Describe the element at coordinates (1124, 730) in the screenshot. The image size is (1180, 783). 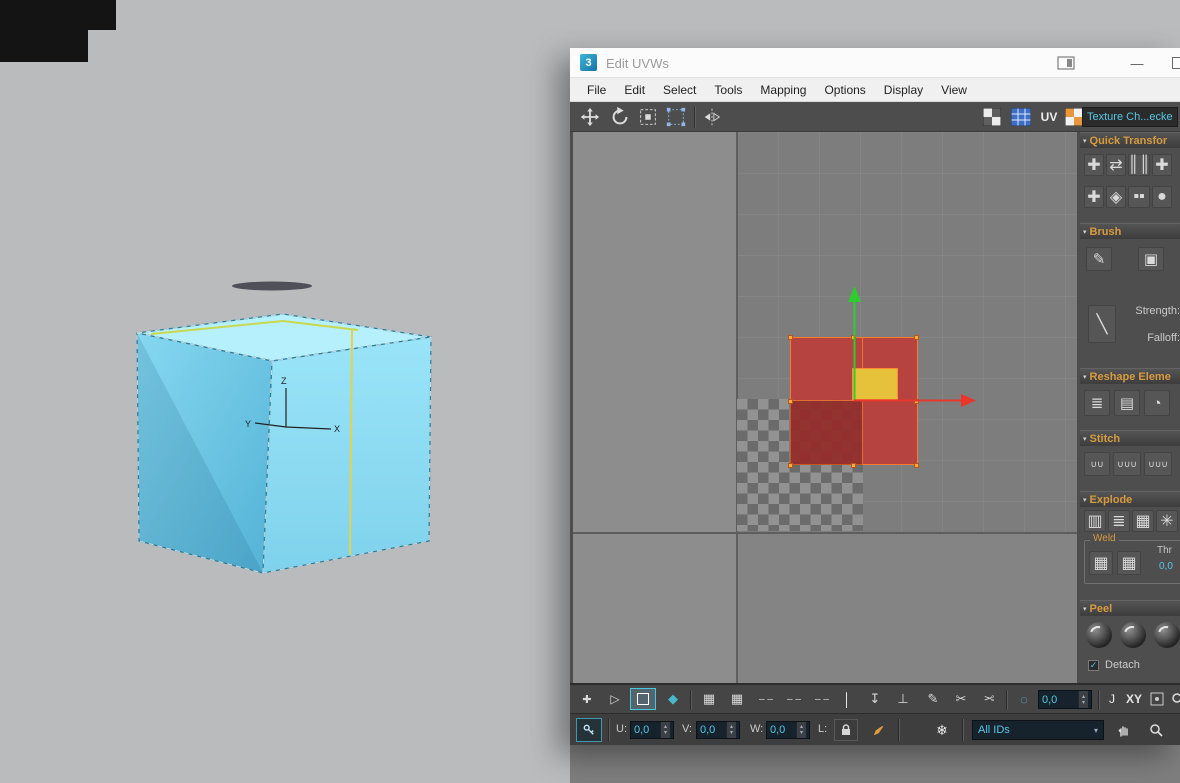
I see `pan-hand-icon` at that location.